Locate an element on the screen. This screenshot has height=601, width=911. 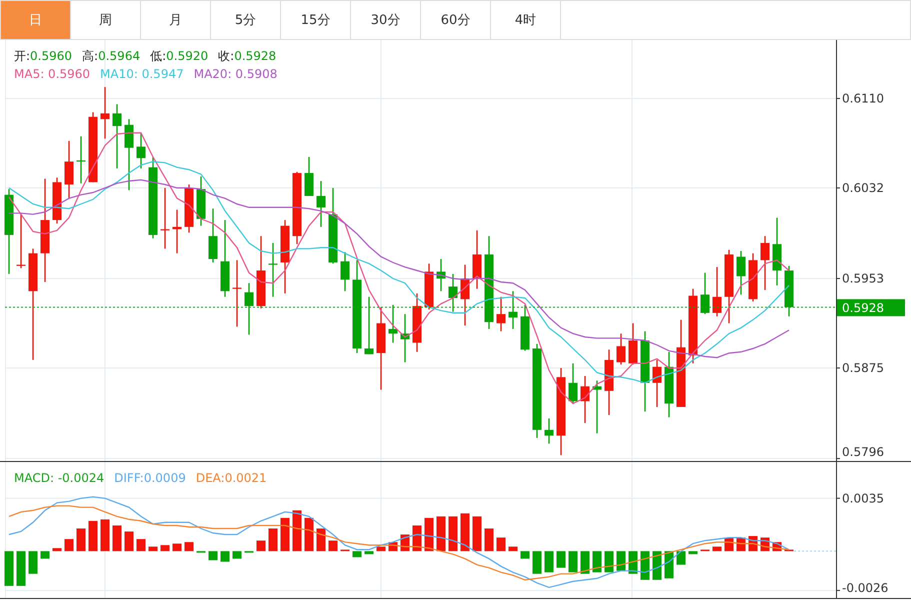
ref-line-label: 0.5928 is located at coordinates (863, 308).